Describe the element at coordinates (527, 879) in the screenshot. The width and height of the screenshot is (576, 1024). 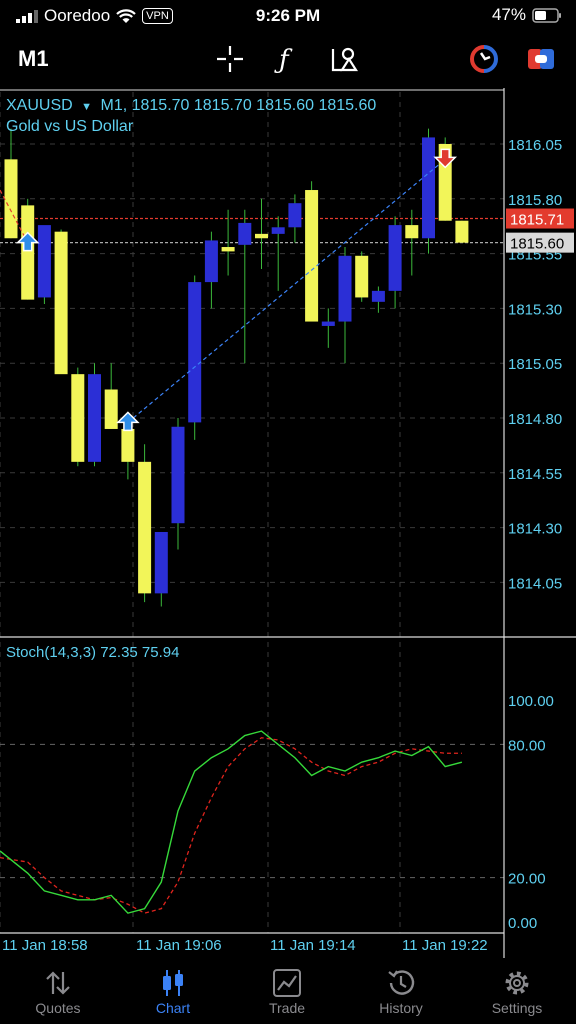
I see `stoch-tick-label: 20.00` at that location.